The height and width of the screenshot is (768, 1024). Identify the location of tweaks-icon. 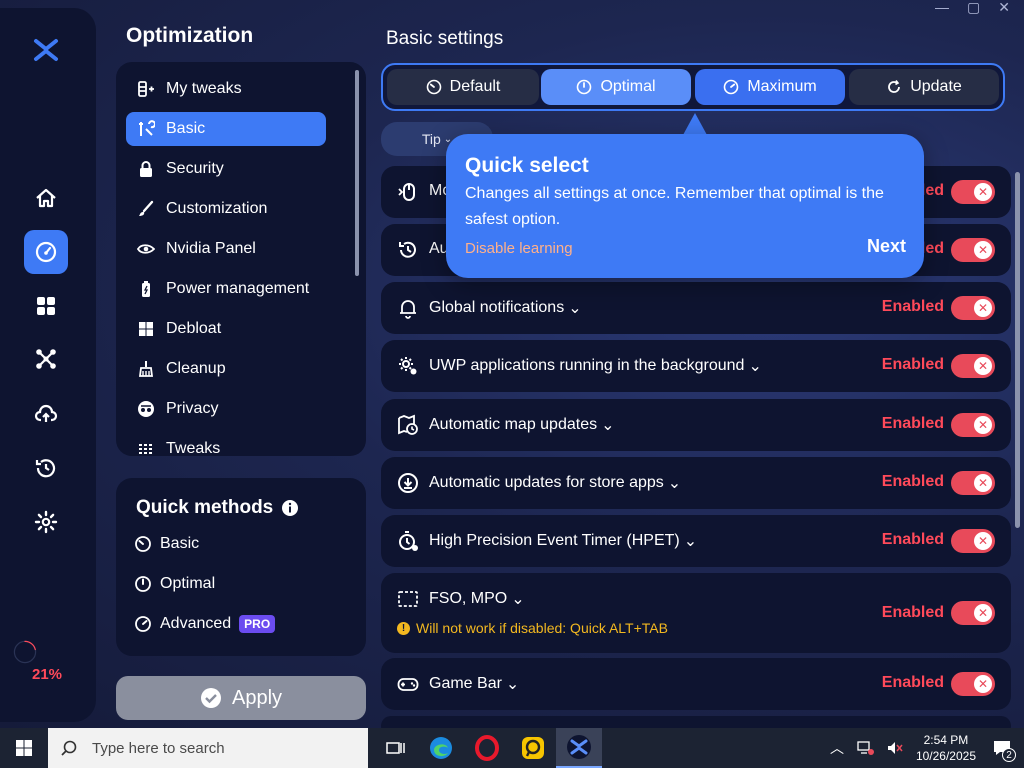
(146, 447).